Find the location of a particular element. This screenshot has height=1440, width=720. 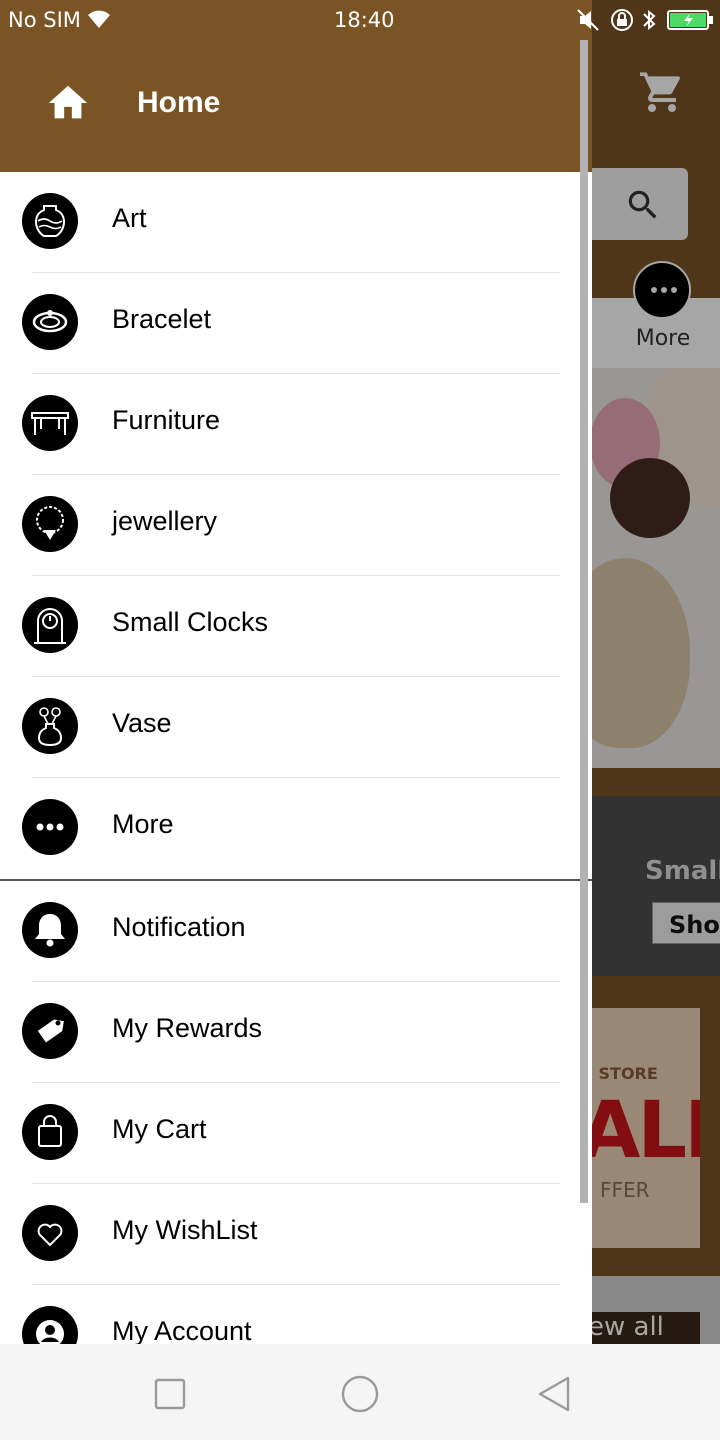

menu-item-label: Notification is located at coordinates (179, 927).